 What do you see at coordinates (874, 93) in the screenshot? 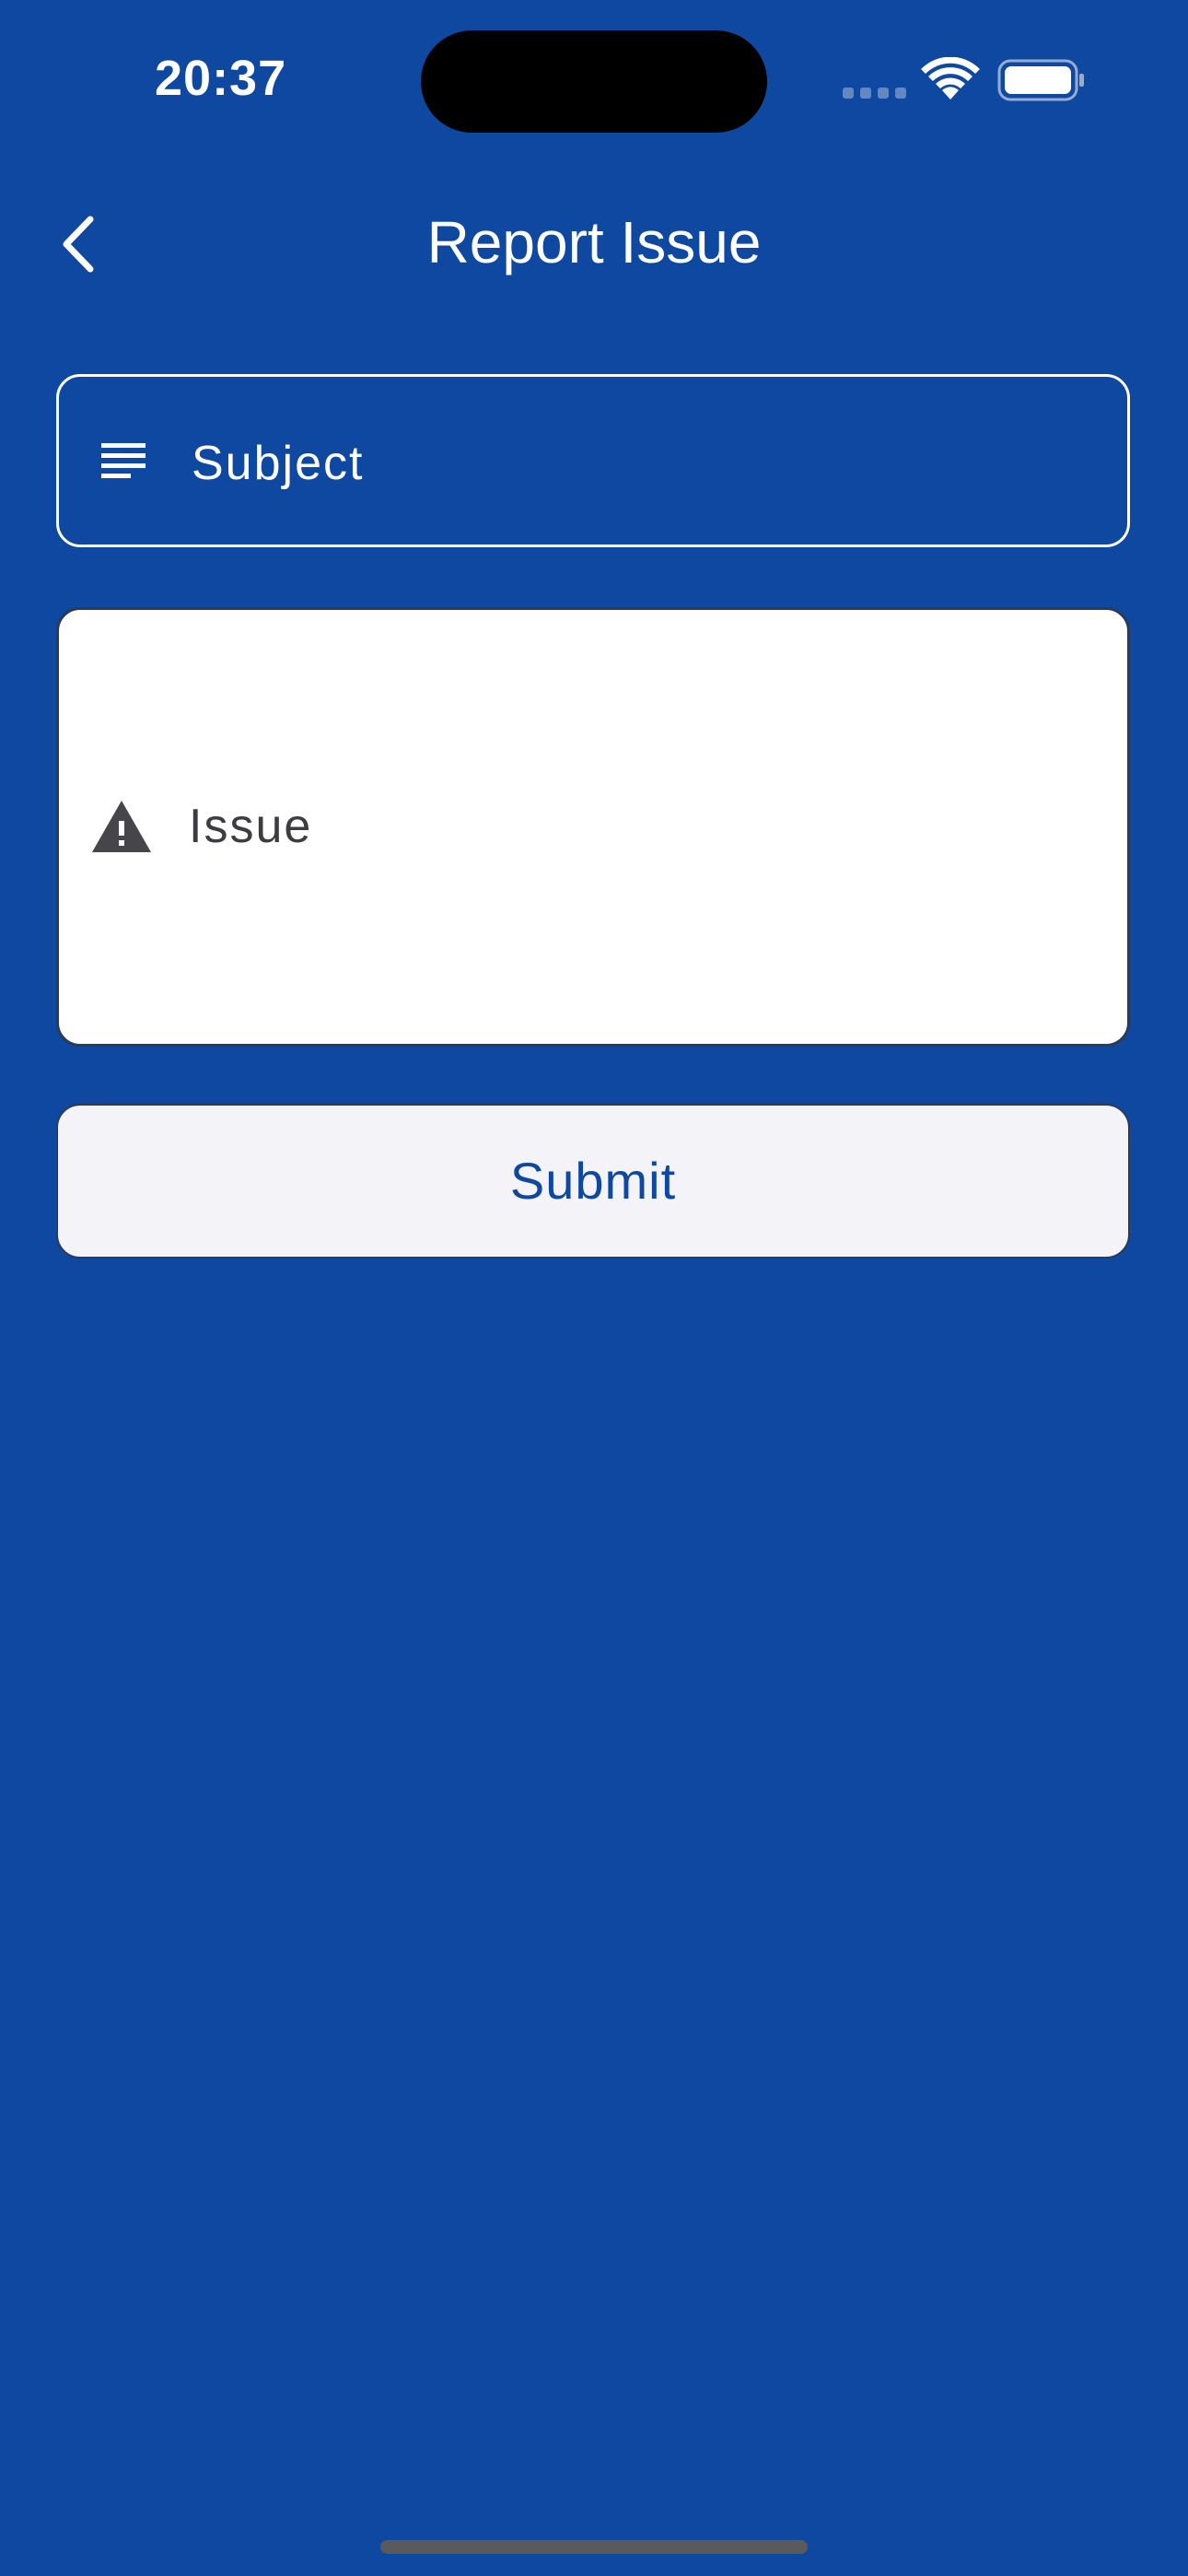
I see `cellular-signal-icon` at bounding box center [874, 93].